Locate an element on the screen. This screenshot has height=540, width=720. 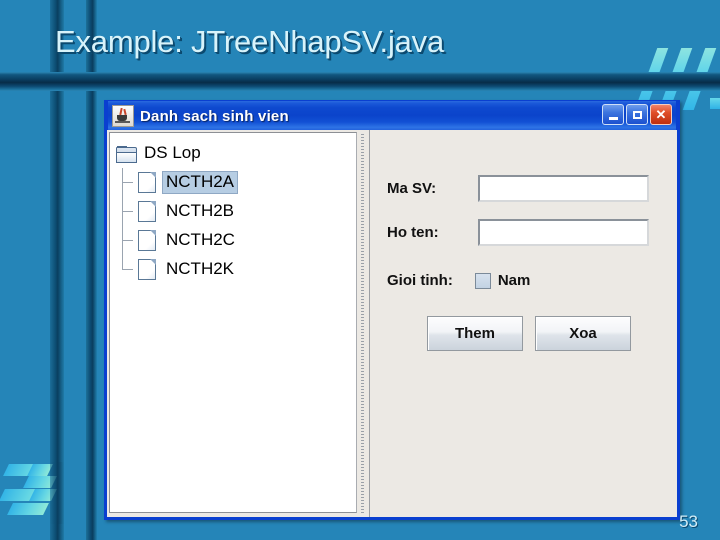
tree-node-ncth2a: NCTH2A is located at coordinates (236, 182).